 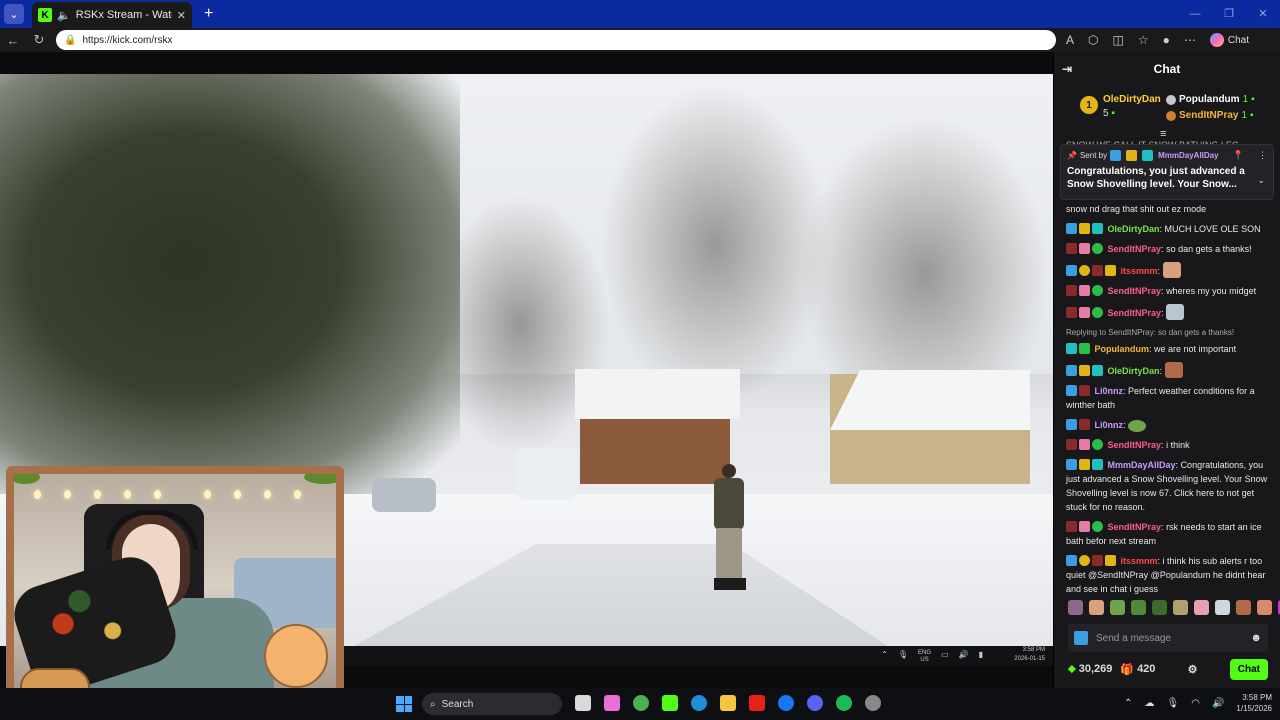 I want to click on copilot-app-icon, so click(x=612, y=703).